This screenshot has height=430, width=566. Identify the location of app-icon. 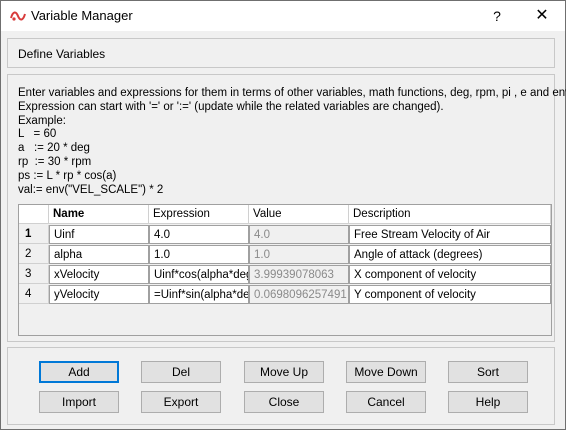
(18, 16).